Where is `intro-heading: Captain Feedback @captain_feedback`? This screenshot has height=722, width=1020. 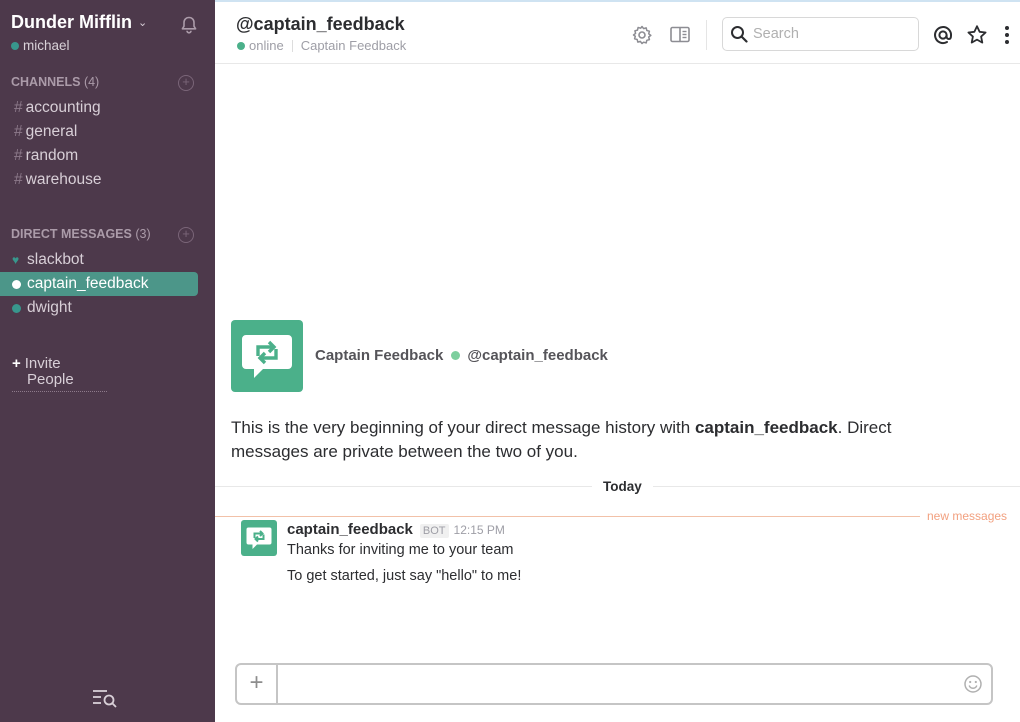
intro-heading: Captain Feedback @captain_feedback is located at coordinates (461, 355).